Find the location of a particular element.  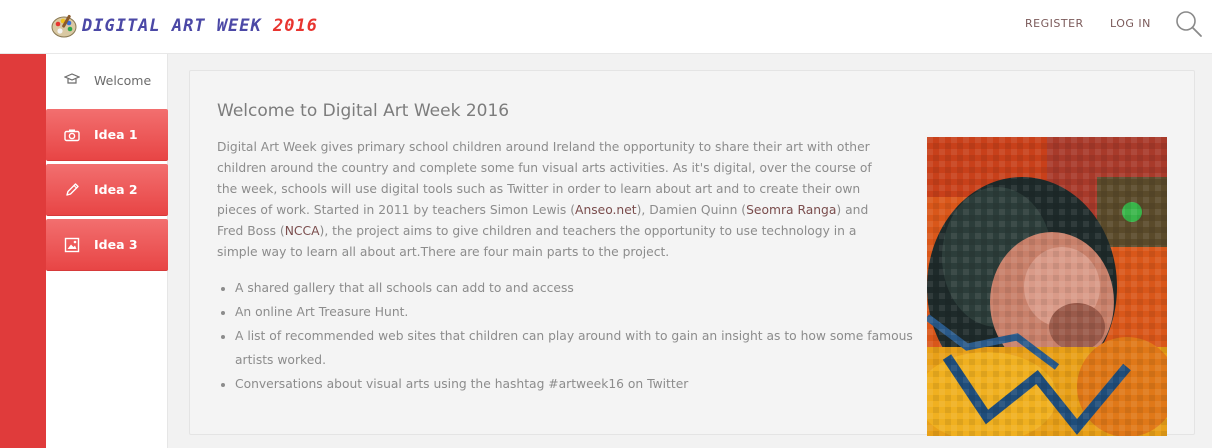

sidebar: Welcome Idea 1 Idea 2 Idea 3 is located at coordinates (107, 251).